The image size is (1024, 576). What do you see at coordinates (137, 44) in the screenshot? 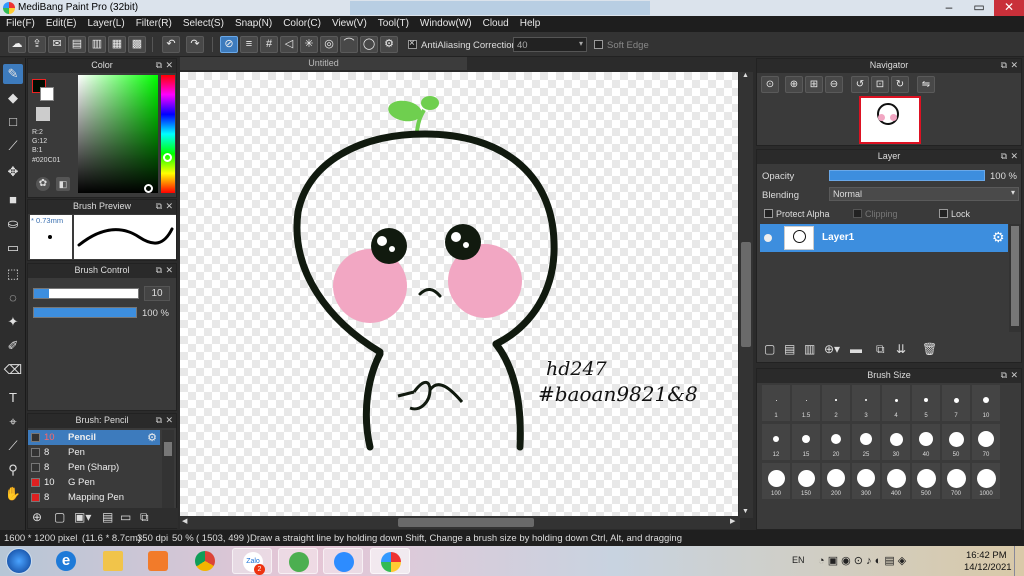
I see `table-icon: ▩` at bounding box center [137, 44].